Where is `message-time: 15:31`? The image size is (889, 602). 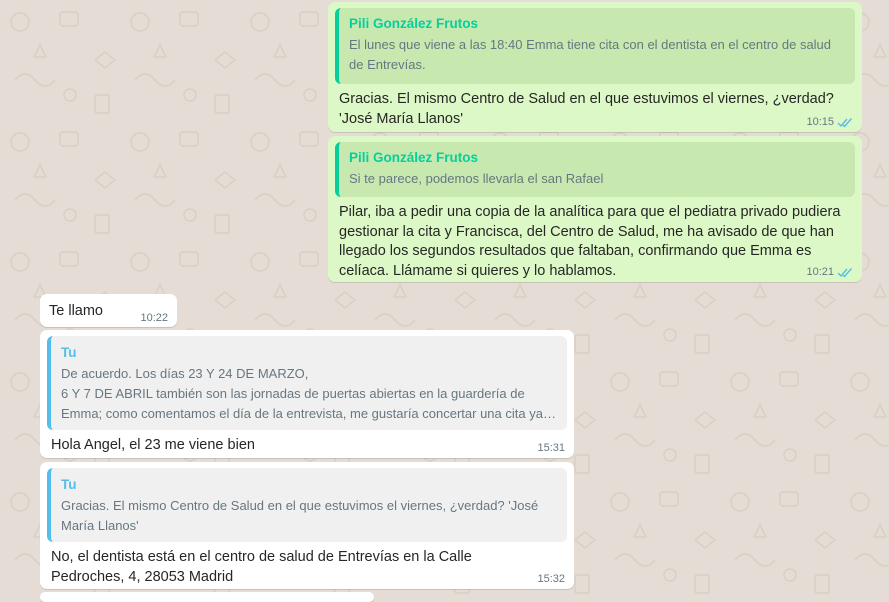 message-time: 15:31 is located at coordinates (551, 448).